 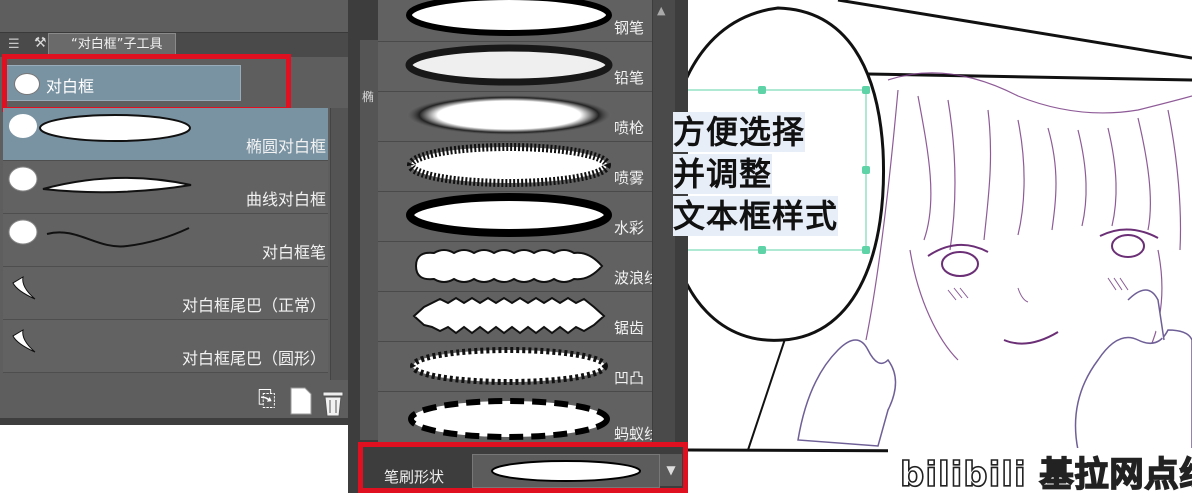 What do you see at coordinates (509, 115) in the screenshot?
I see `airbrush-shape-preview` at bounding box center [509, 115].